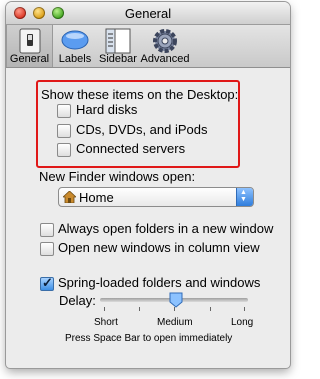 This screenshot has height=379, width=320. I want to click on spring-loaded-label: Spring-loaded folders and windows, so click(159, 282).